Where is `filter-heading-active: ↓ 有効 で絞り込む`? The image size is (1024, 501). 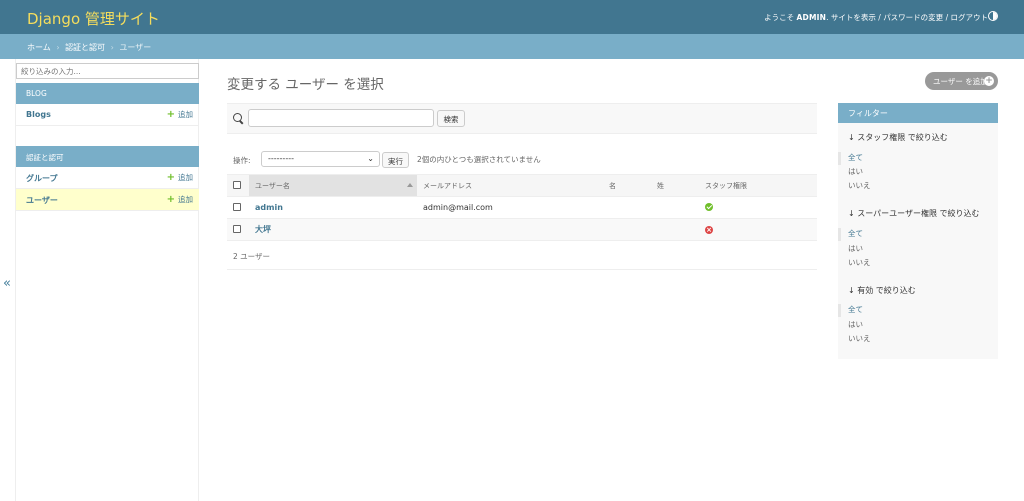
filter-heading-active: ↓ 有効 で絞り込む is located at coordinates (882, 290).